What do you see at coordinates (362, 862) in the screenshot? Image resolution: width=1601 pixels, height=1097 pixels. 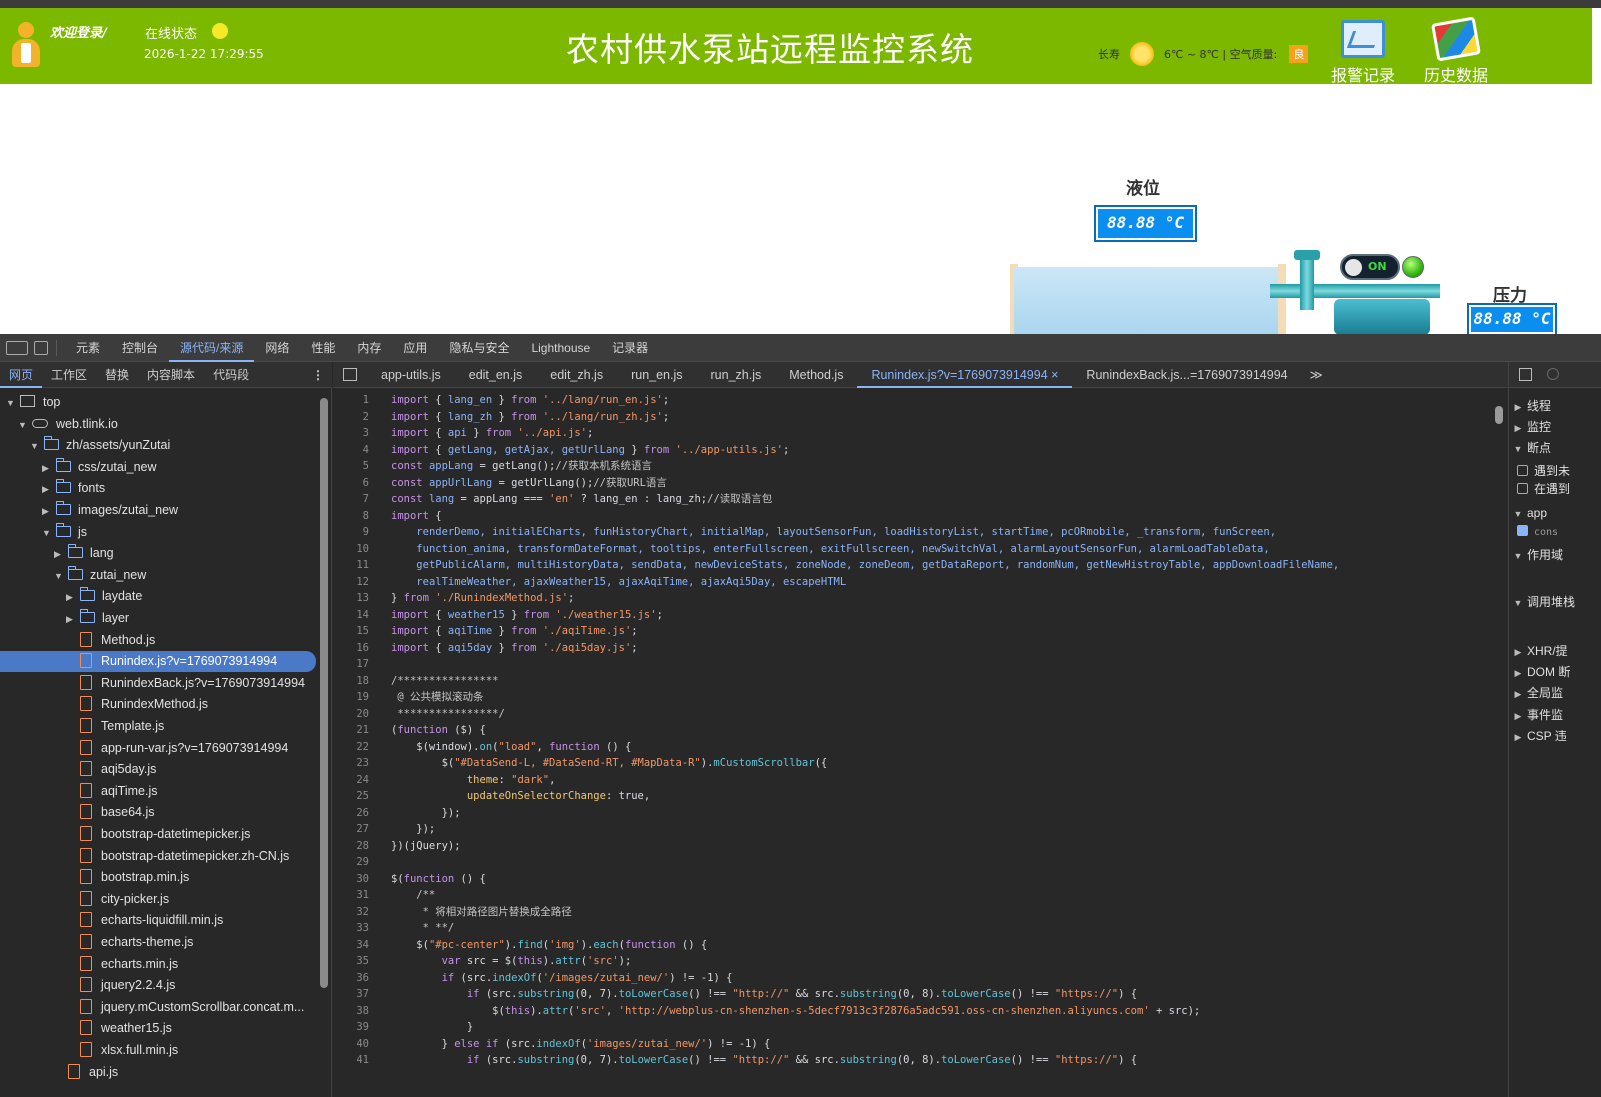 I see `line-number: 29` at bounding box center [362, 862].